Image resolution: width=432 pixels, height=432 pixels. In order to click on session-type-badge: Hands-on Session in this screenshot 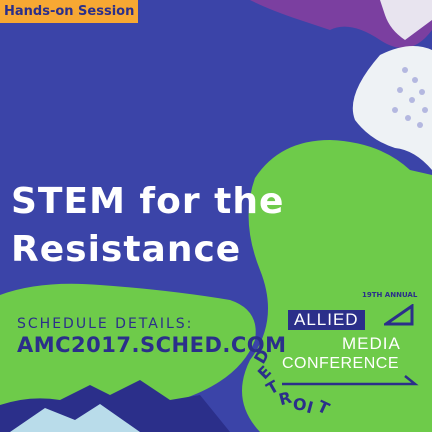, I will do `click(69, 11)`.